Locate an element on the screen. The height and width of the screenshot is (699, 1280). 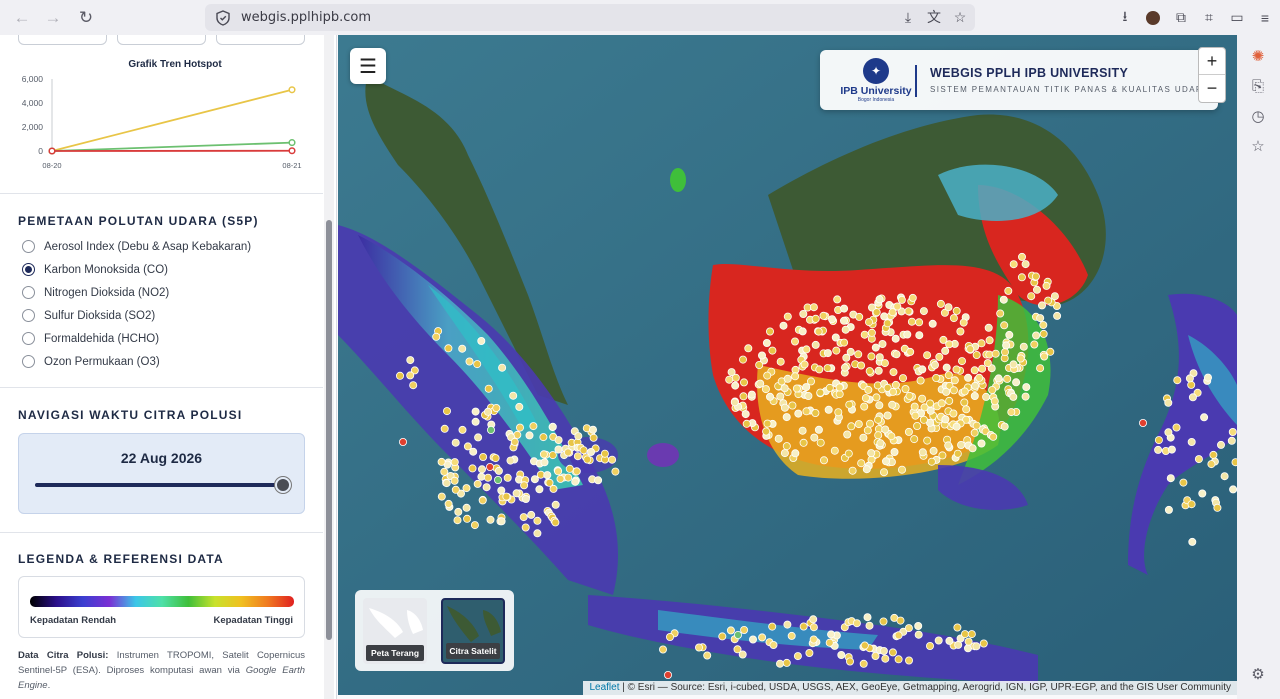
translate-icon: 文 is located at coordinates (934, 17).